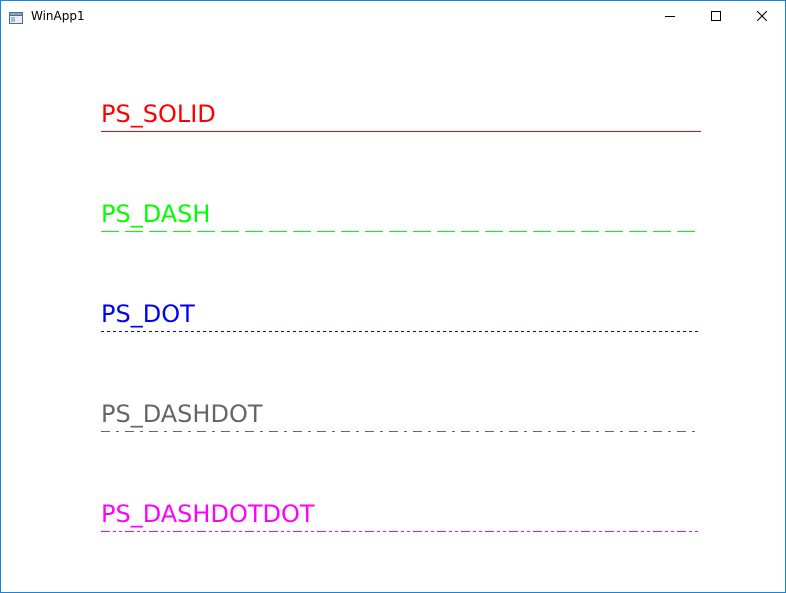 This screenshot has height=593, width=786. I want to click on minimize-button, so click(670, 16).